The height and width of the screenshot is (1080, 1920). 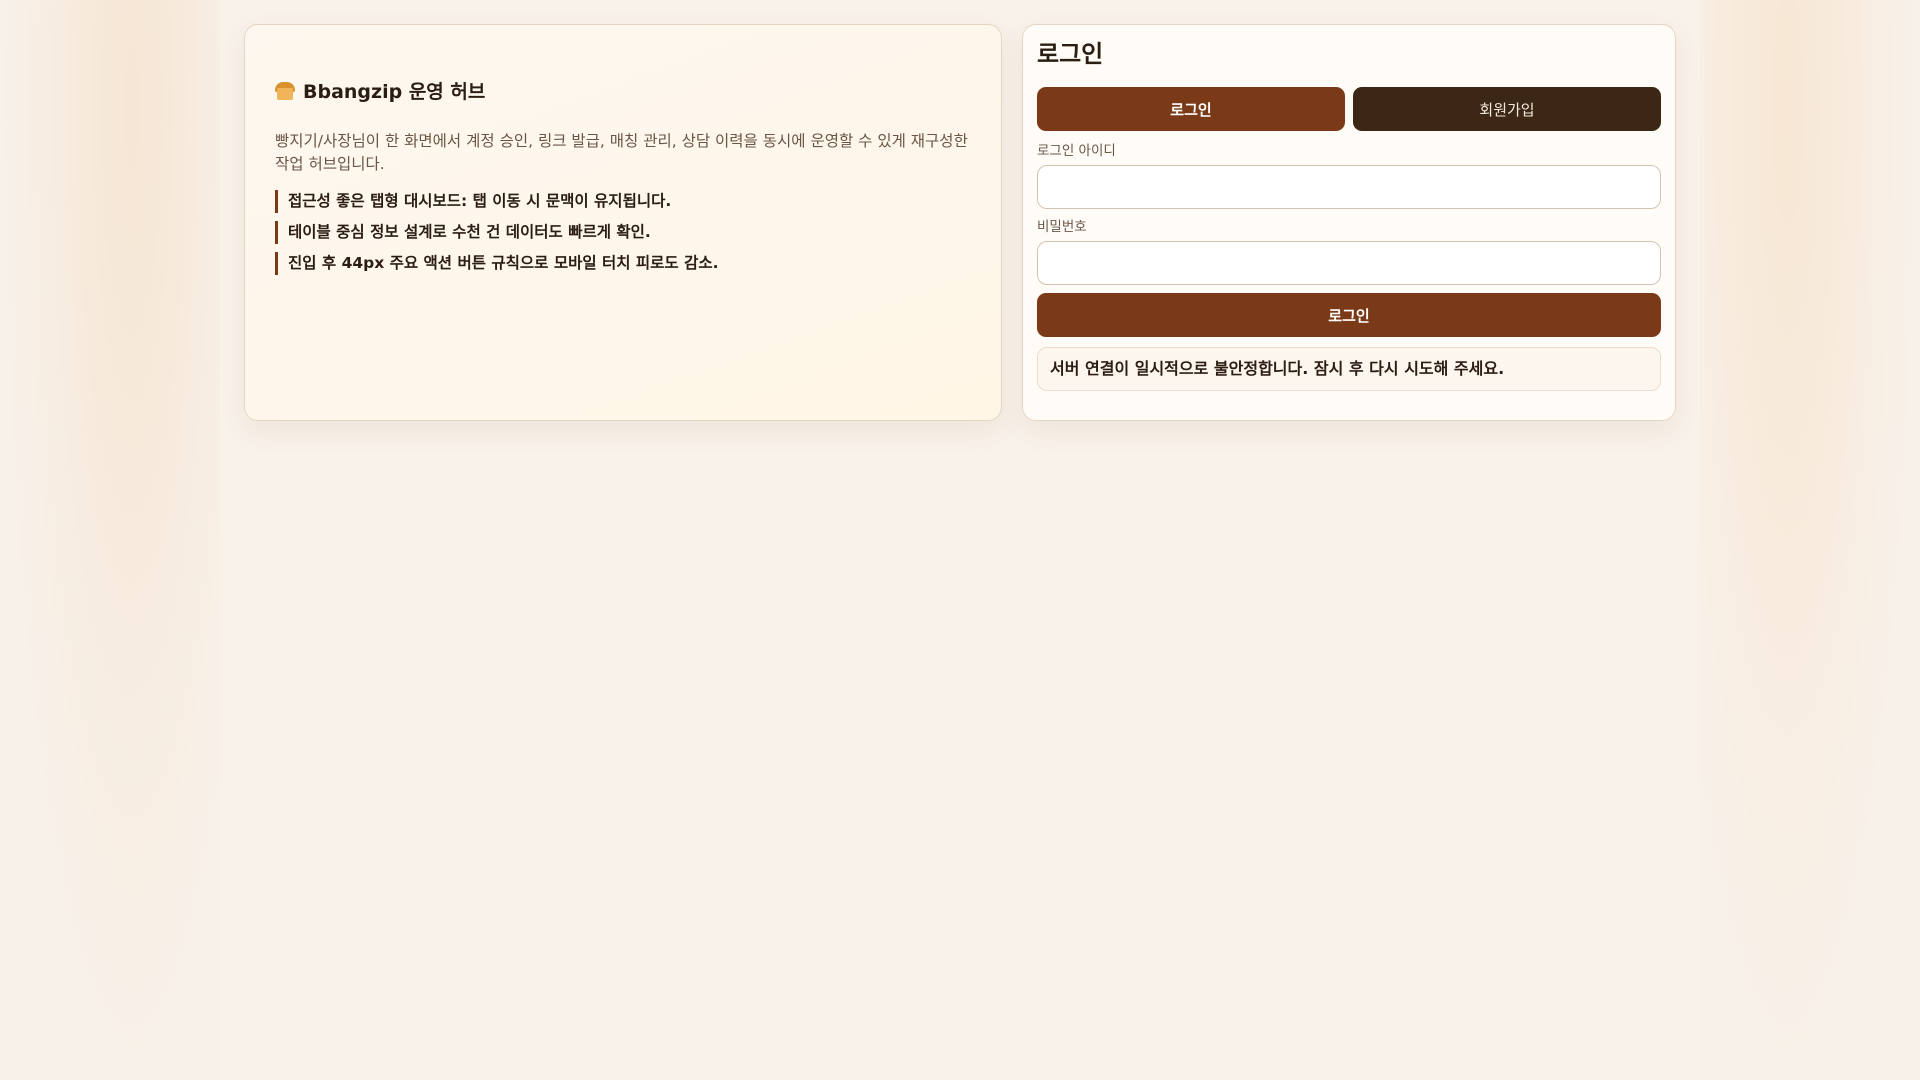 What do you see at coordinates (623, 201) in the screenshot?
I see `feature-item: 접근성 좋은 탭형 대시보드: 탭 이동 시 문맥이 유지됩니다.` at bounding box center [623, 201].